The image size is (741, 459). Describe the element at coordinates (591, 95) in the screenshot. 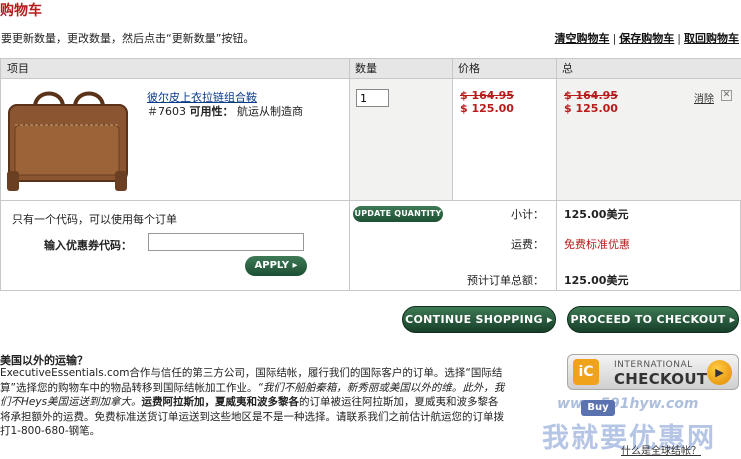

I see `total-original: $ 164.95` at that location.